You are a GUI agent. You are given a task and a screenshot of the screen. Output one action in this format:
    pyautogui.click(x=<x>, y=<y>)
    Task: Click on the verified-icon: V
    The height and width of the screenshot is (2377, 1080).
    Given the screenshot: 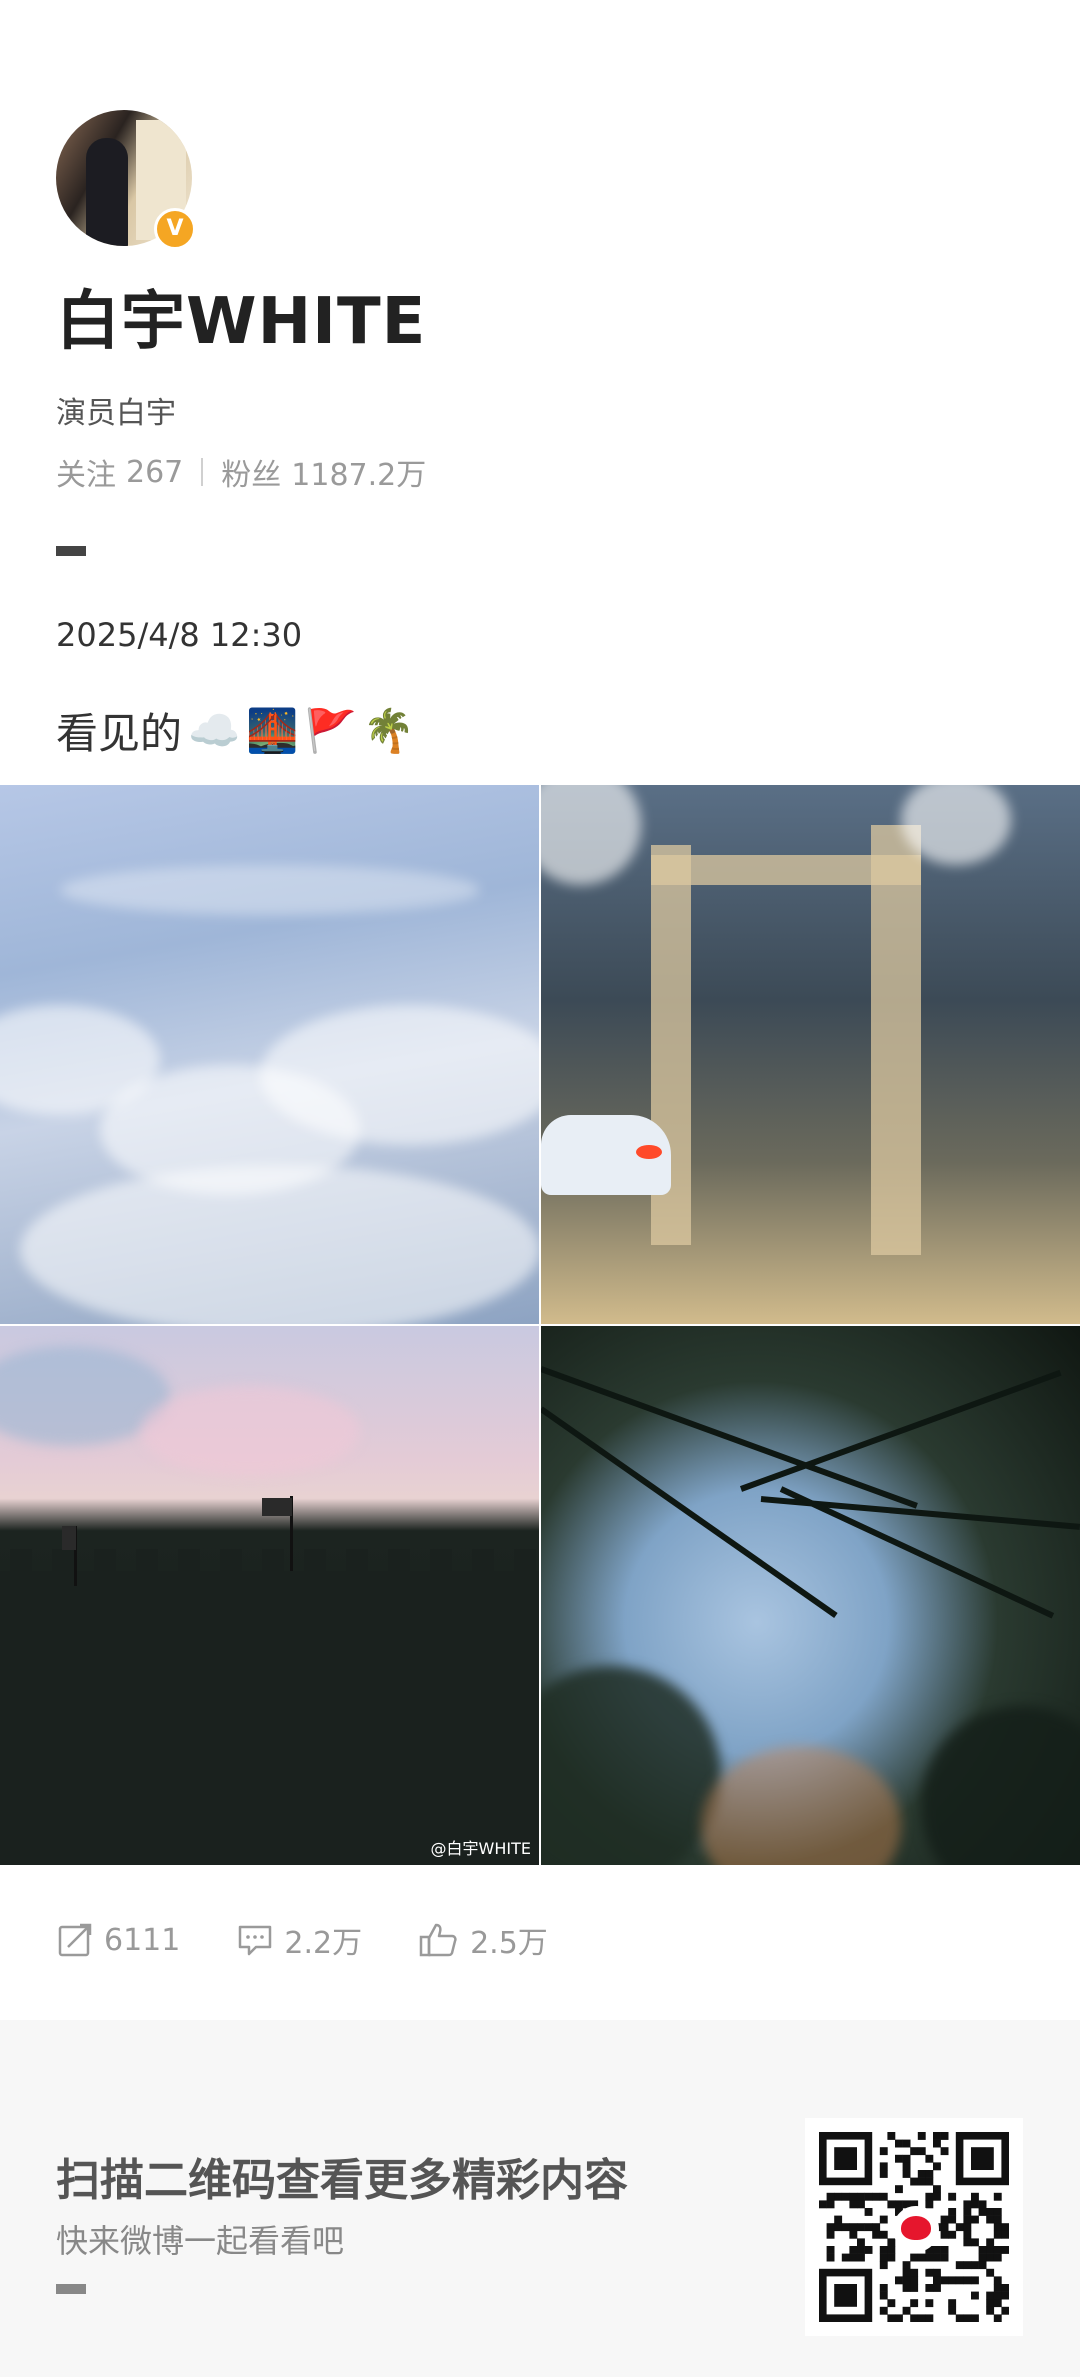 What is the action you would take?
    pyautogui.click(x=175, y=229)
    